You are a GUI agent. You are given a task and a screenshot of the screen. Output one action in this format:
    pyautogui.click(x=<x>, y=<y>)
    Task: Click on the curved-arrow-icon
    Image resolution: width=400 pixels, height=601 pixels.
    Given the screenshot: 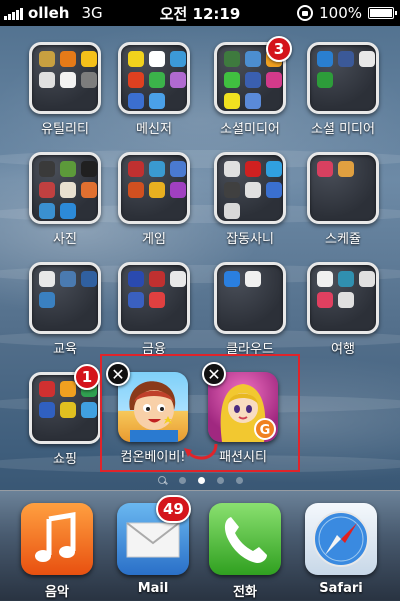 What is the action you would take?
    pyautogui.click(x=201, y=451)
    